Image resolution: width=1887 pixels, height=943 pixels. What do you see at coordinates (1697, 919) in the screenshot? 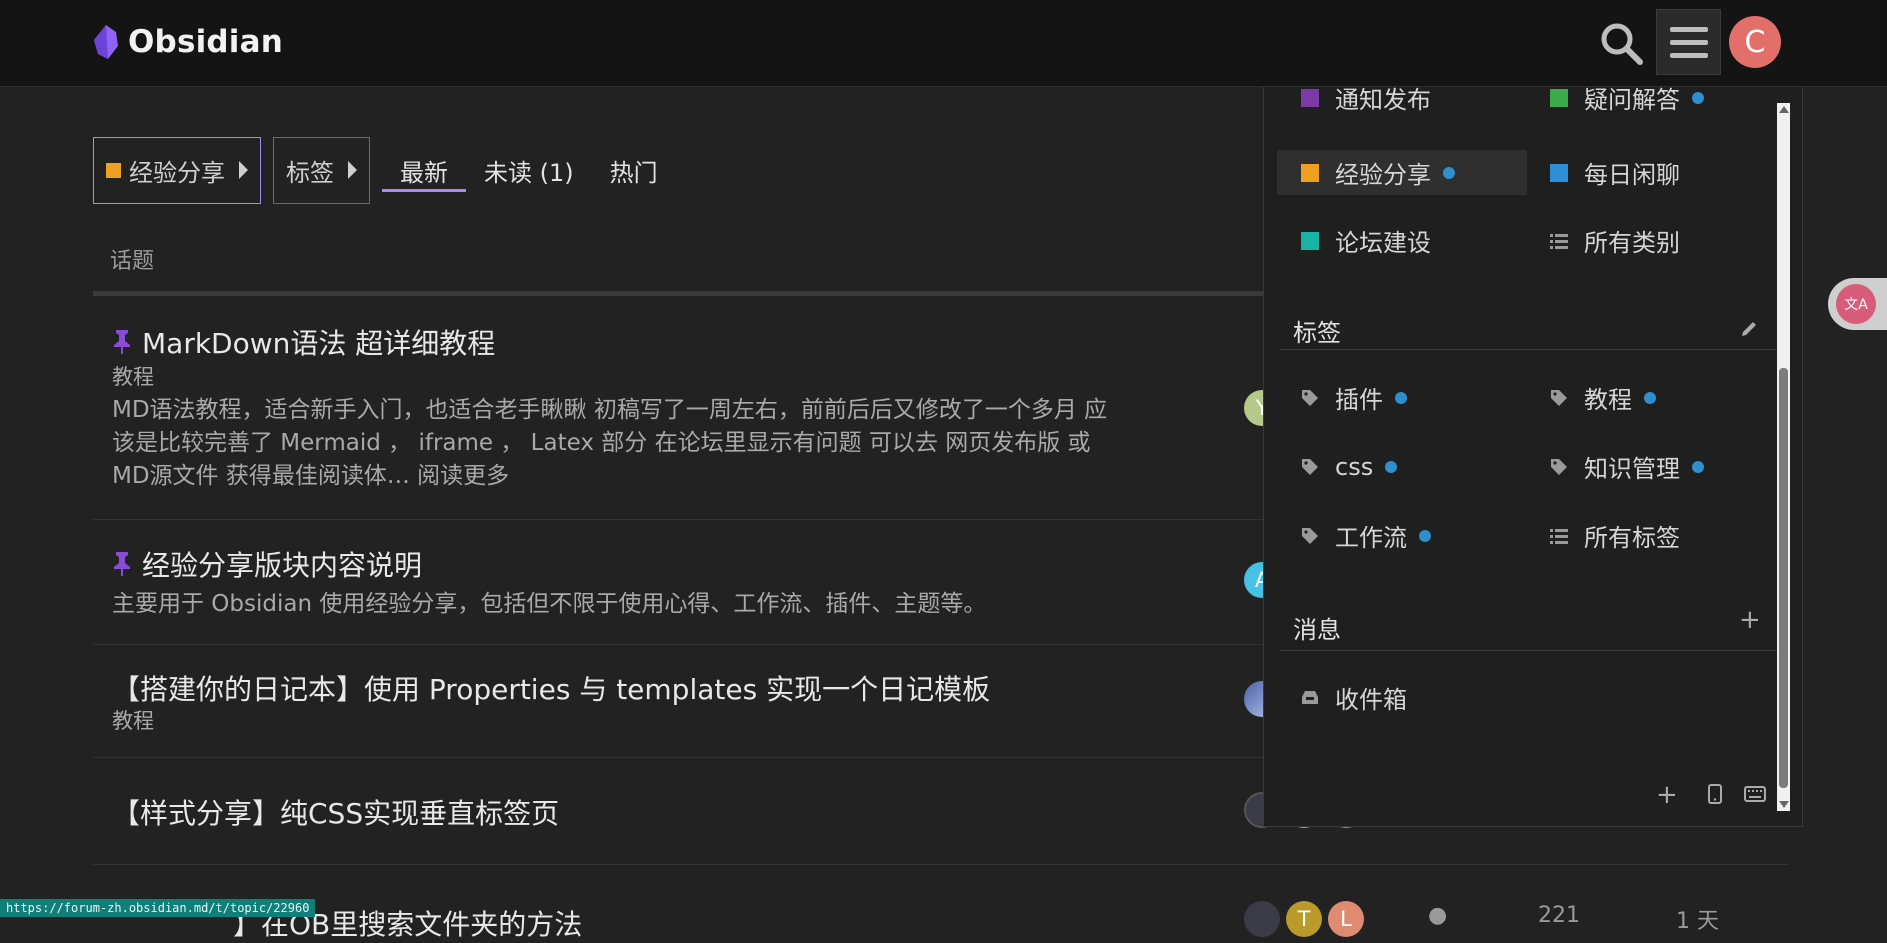
I see `activity-time: 1 天` at bounding box center [1697, 919].